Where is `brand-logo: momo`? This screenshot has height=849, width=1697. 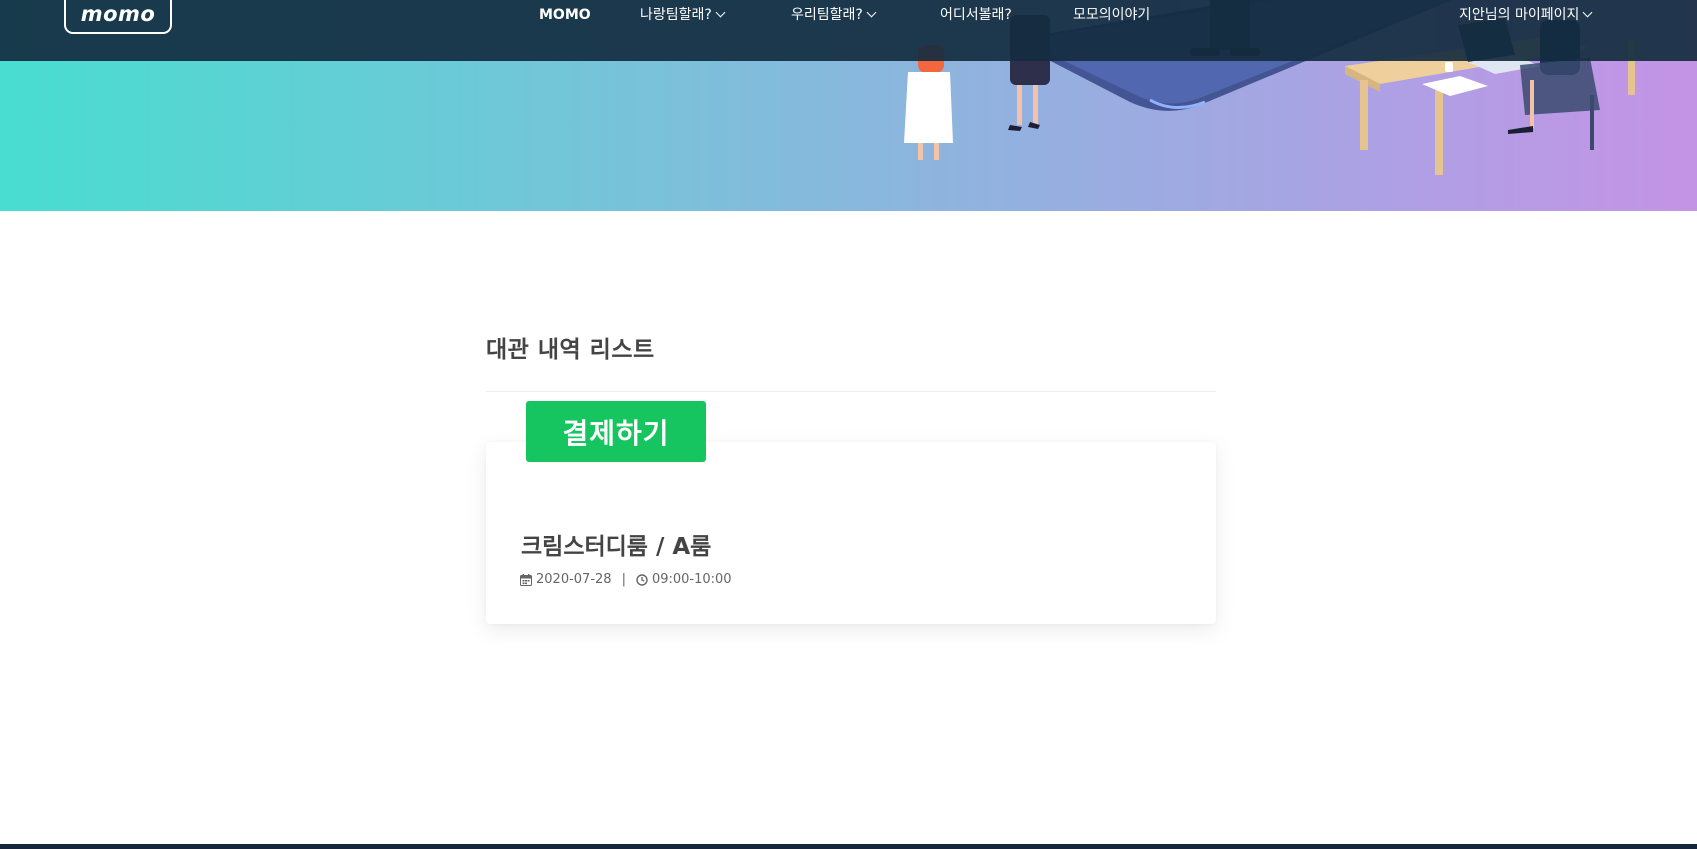 brand-logo: momo is located at coordinates (118, 17).